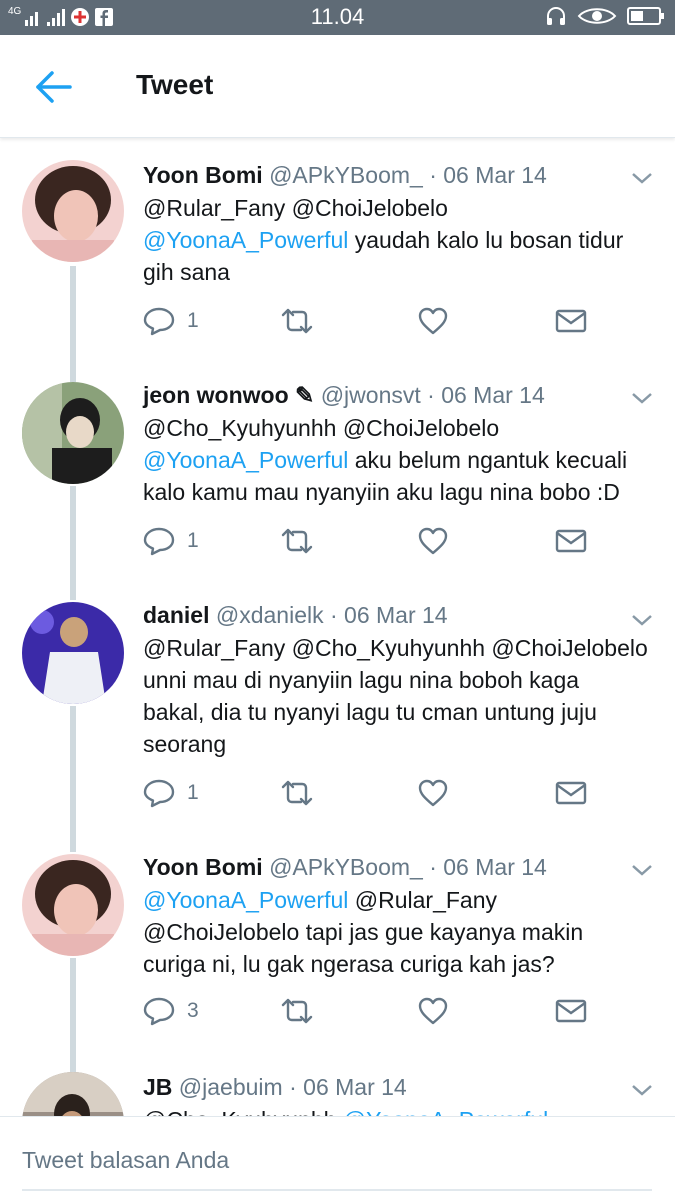  I want to click on user-name: daniel, so click(176, 615).